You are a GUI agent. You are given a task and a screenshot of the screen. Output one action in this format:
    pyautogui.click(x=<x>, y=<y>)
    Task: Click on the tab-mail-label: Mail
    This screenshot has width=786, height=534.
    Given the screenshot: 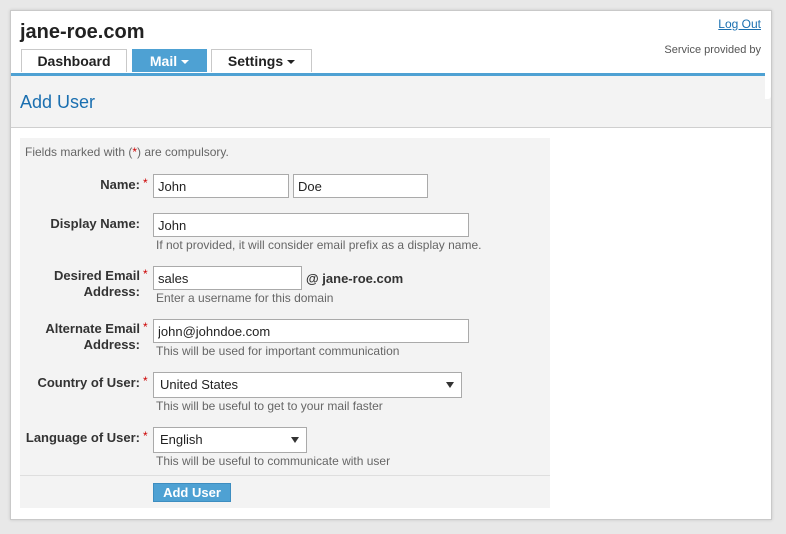 What is the action you would take?
    pyautogui.click(x=163, y=61)
    